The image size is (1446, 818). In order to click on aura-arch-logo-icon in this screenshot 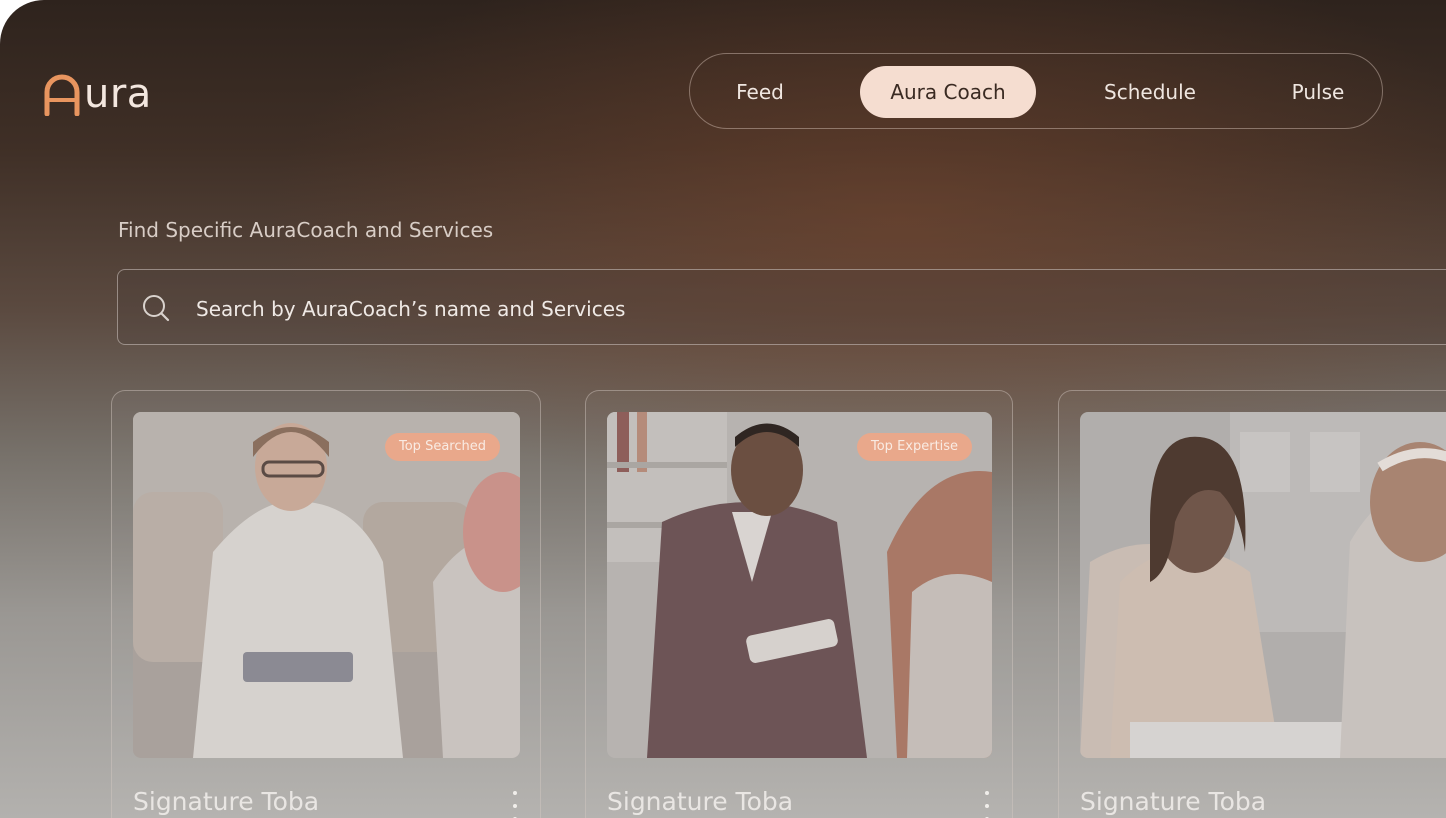, I will do `click(62, 95)`.